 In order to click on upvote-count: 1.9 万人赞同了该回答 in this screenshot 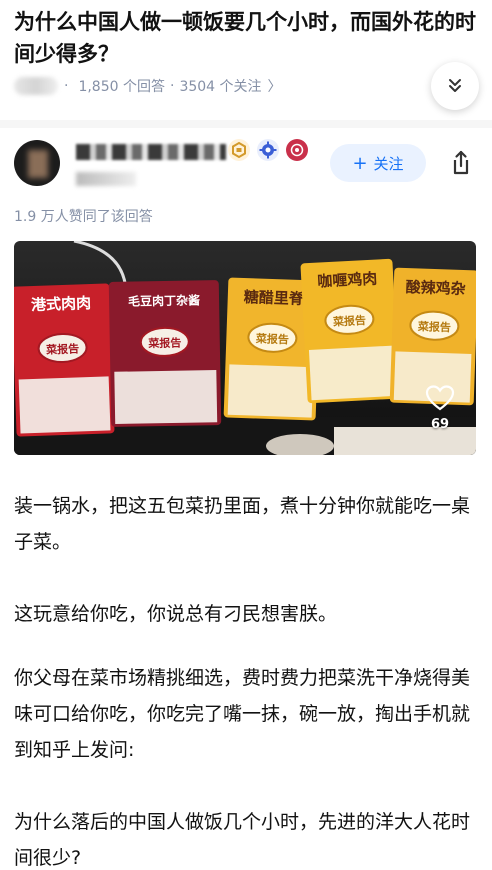, I will do `click(83, 217)`.